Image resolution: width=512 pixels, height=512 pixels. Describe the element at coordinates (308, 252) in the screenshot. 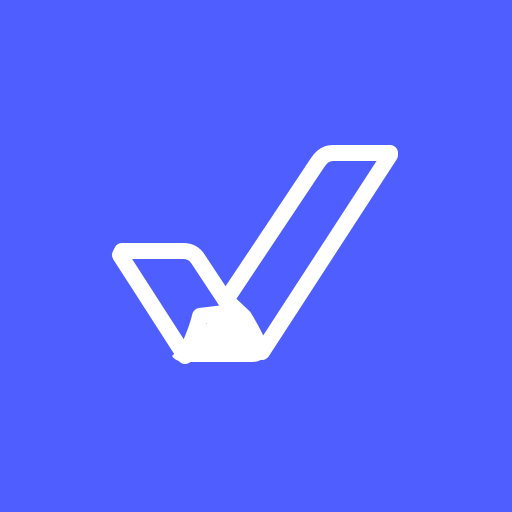

I see `checkmark-right-arm` at that location.